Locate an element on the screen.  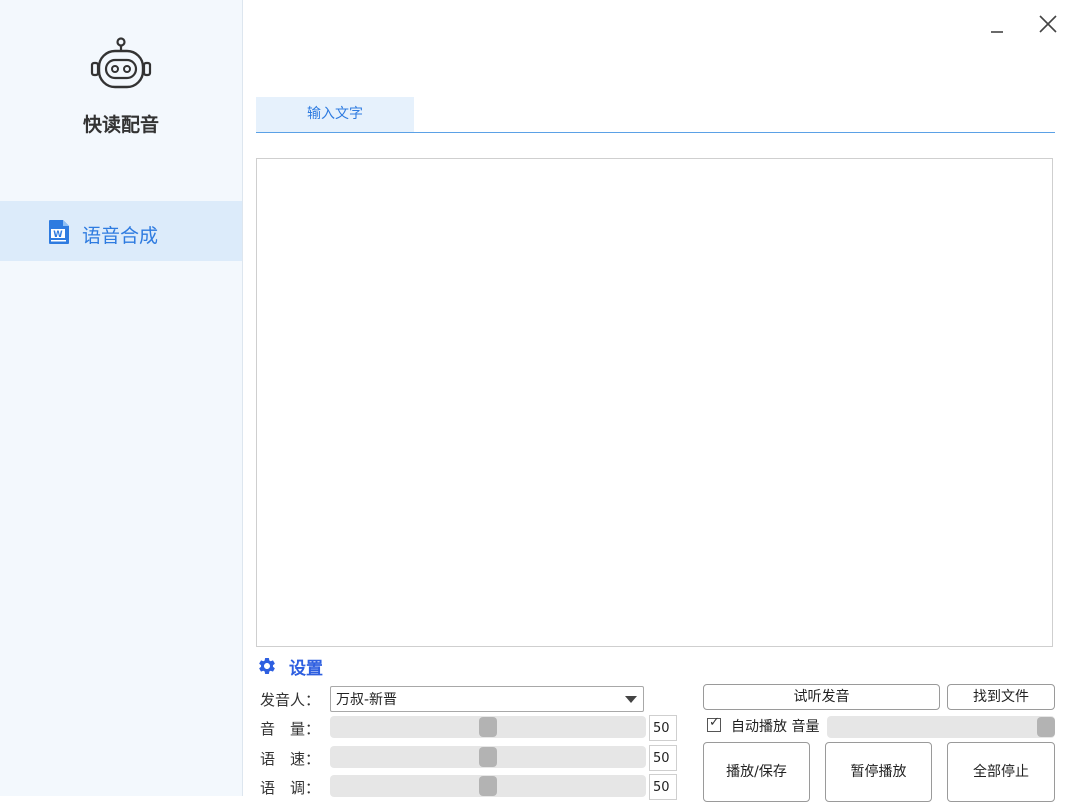
play-save-button: 播放/保存 is located at coordinates (756, 772).